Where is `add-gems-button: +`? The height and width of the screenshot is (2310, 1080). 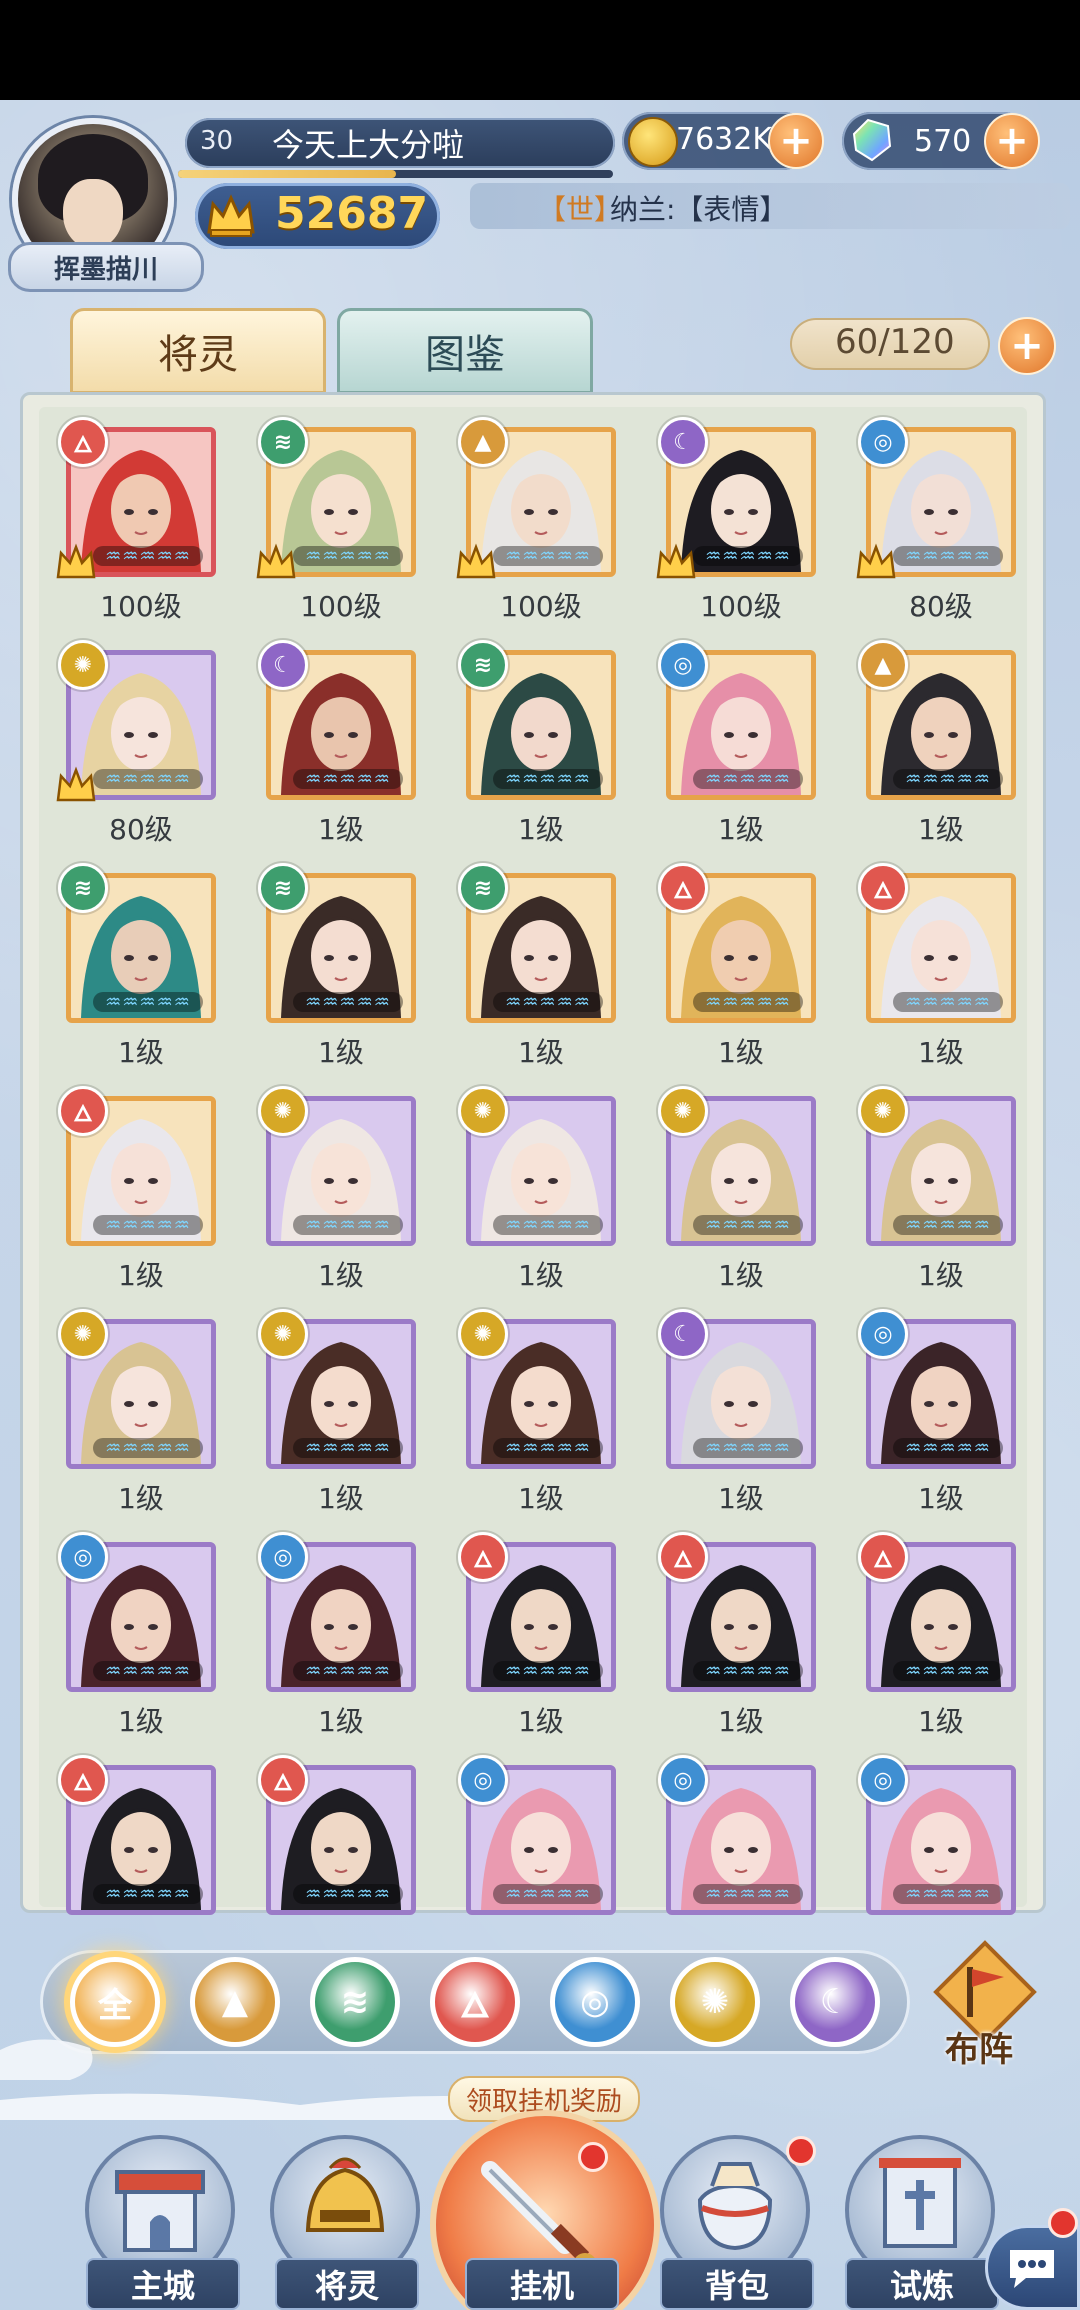
add-gems-button: + is located at coordinates (1012, 141).